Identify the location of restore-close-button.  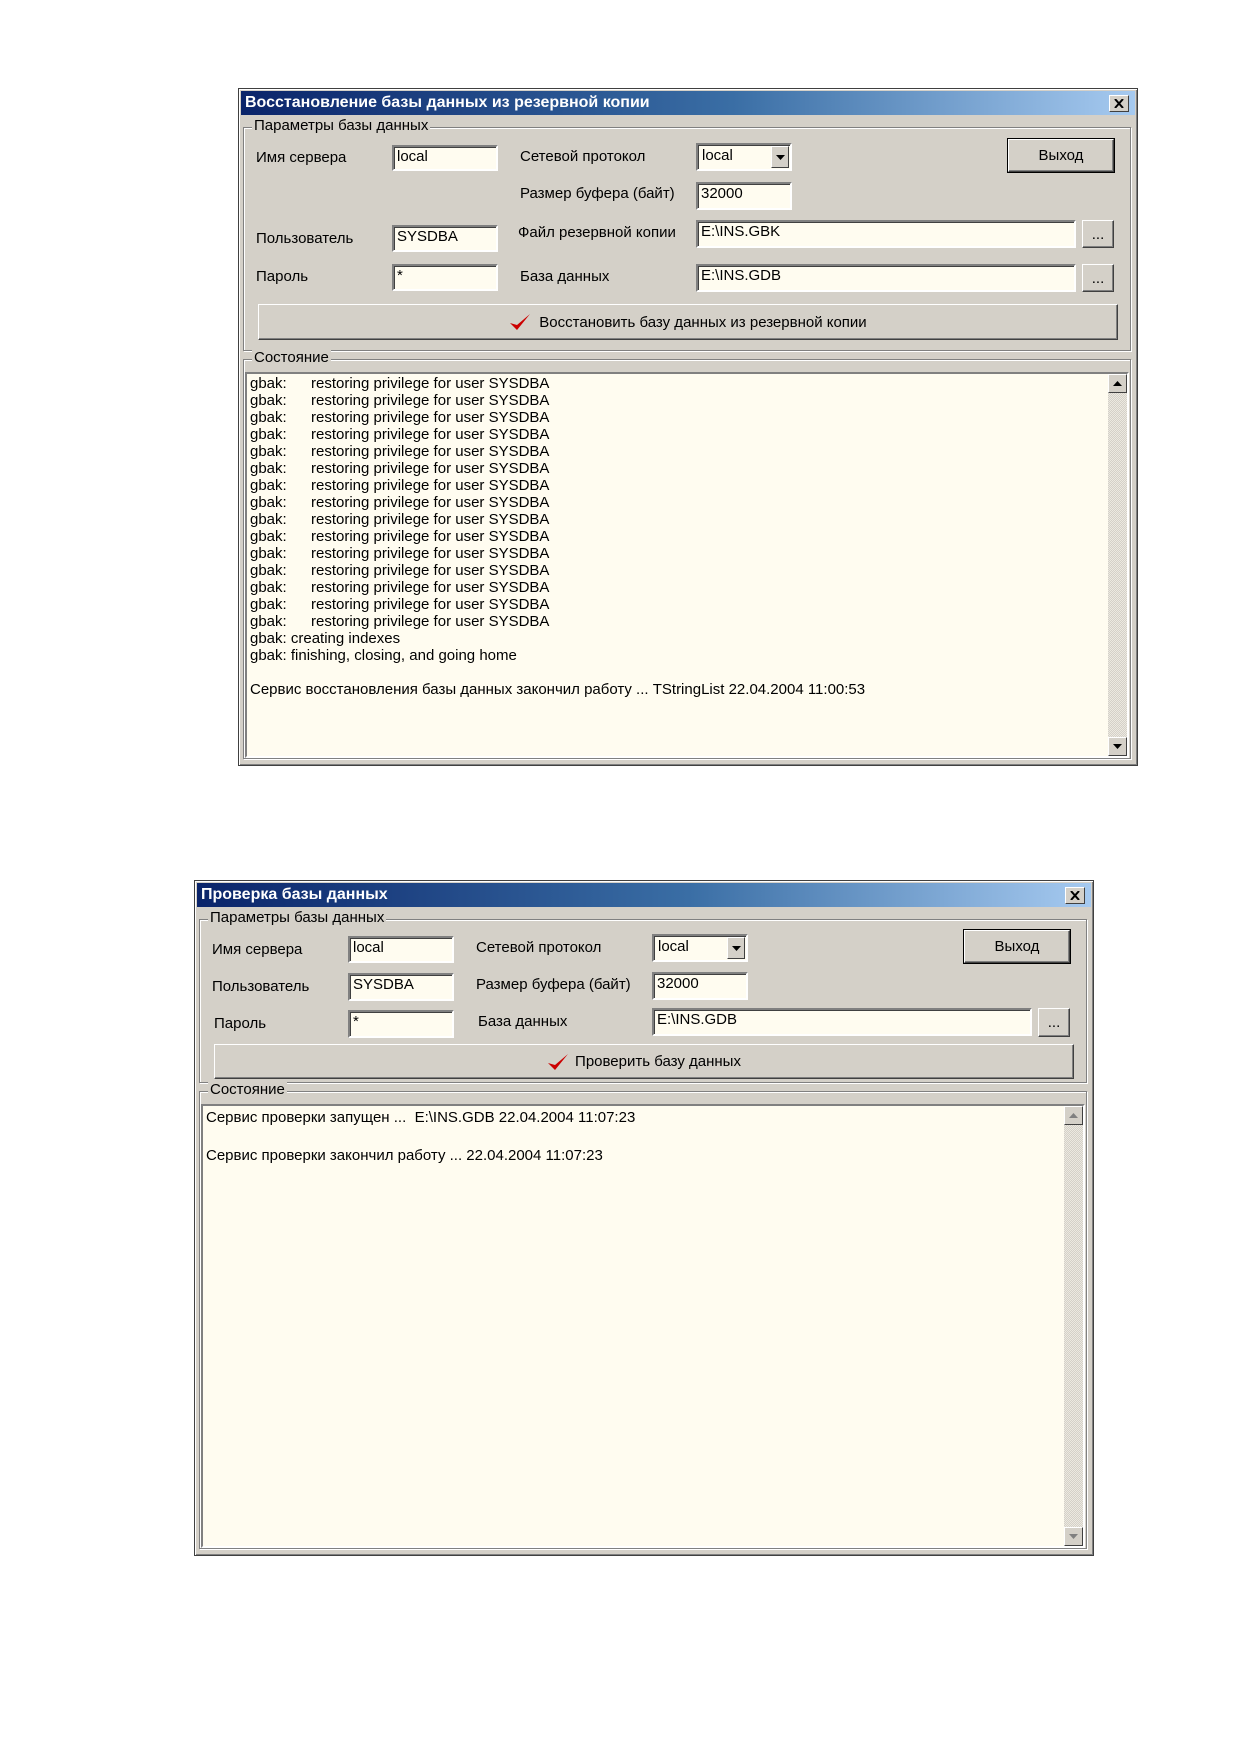
(1119, 103).